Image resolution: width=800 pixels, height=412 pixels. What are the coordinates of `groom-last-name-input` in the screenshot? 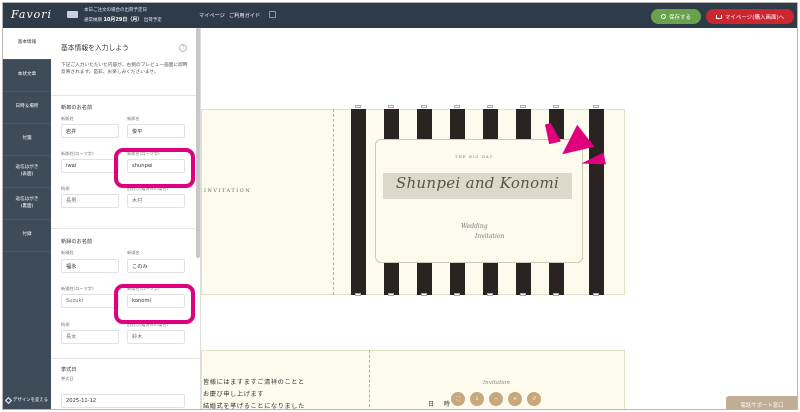 It's located at (90, 131).